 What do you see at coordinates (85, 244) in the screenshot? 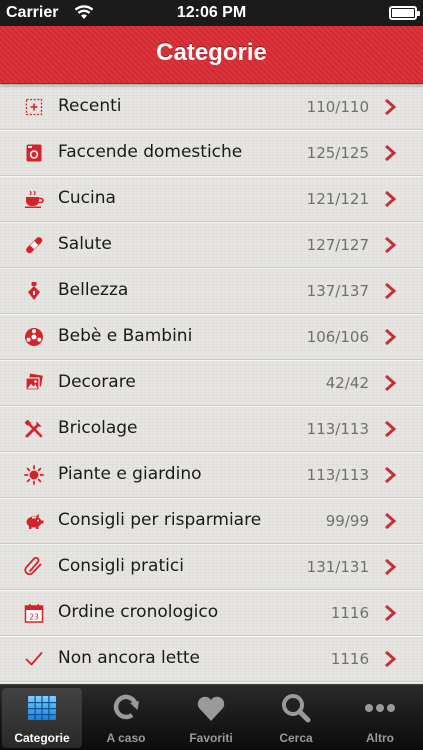
I see `list-item-label: Salute` at bounding box center [85, 244].